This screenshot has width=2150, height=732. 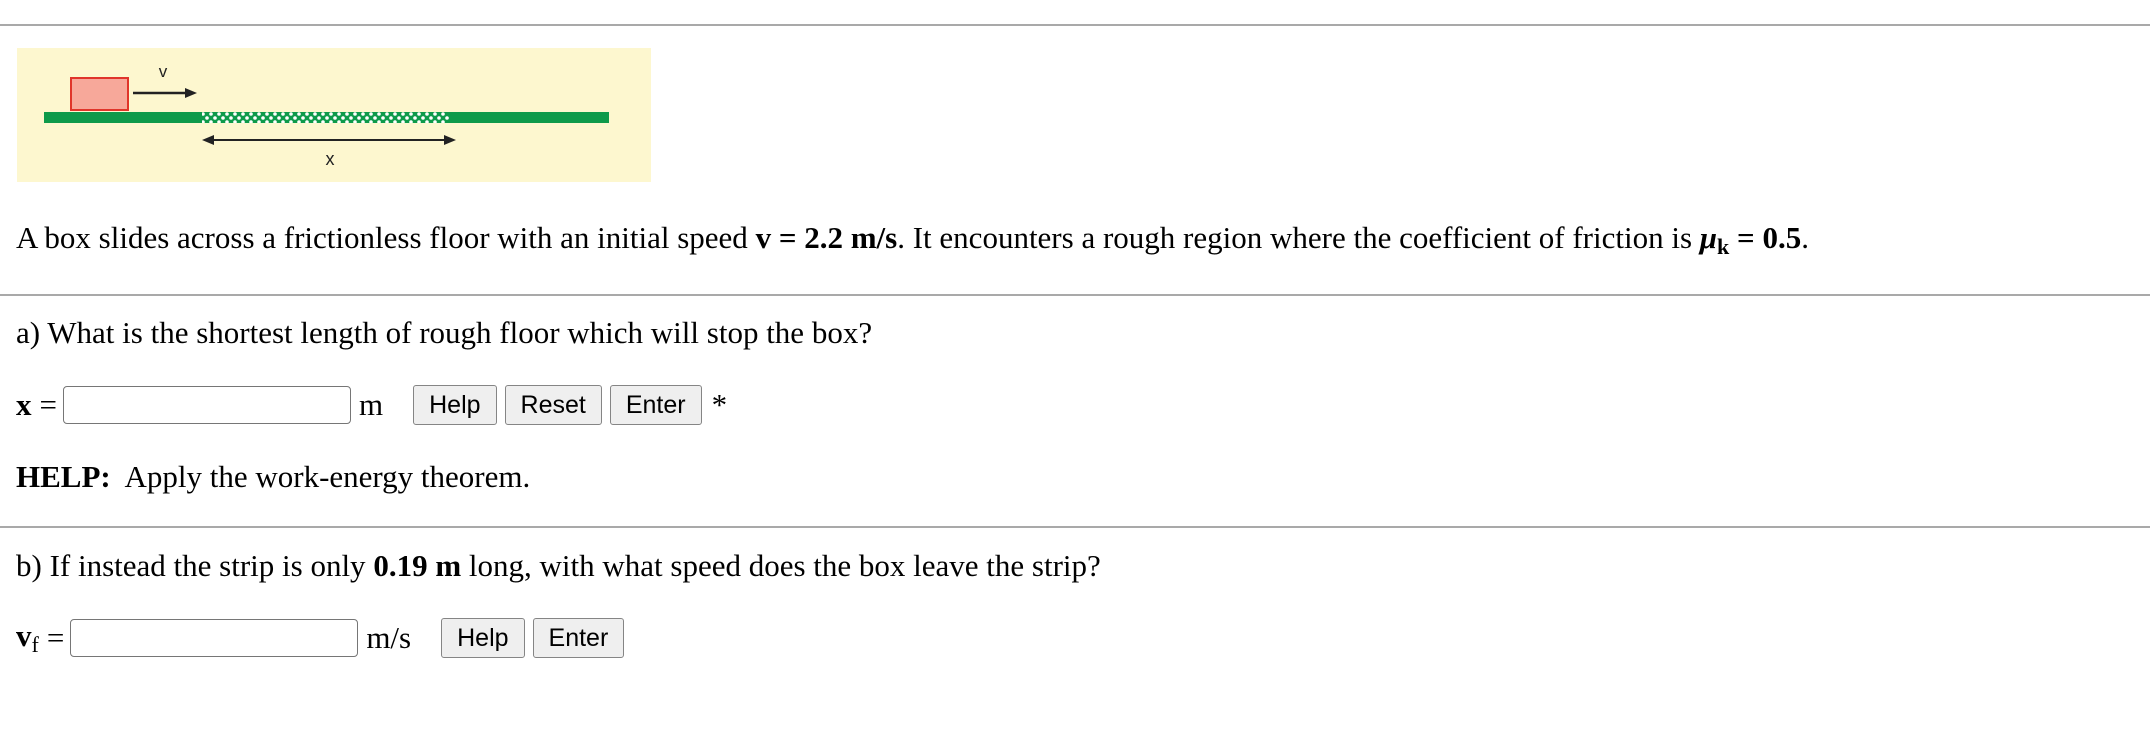 What do you see at coordinates (529, 117) in the screenshot?
I see `frictionless-floor-right` at bounding box center [529, 117].